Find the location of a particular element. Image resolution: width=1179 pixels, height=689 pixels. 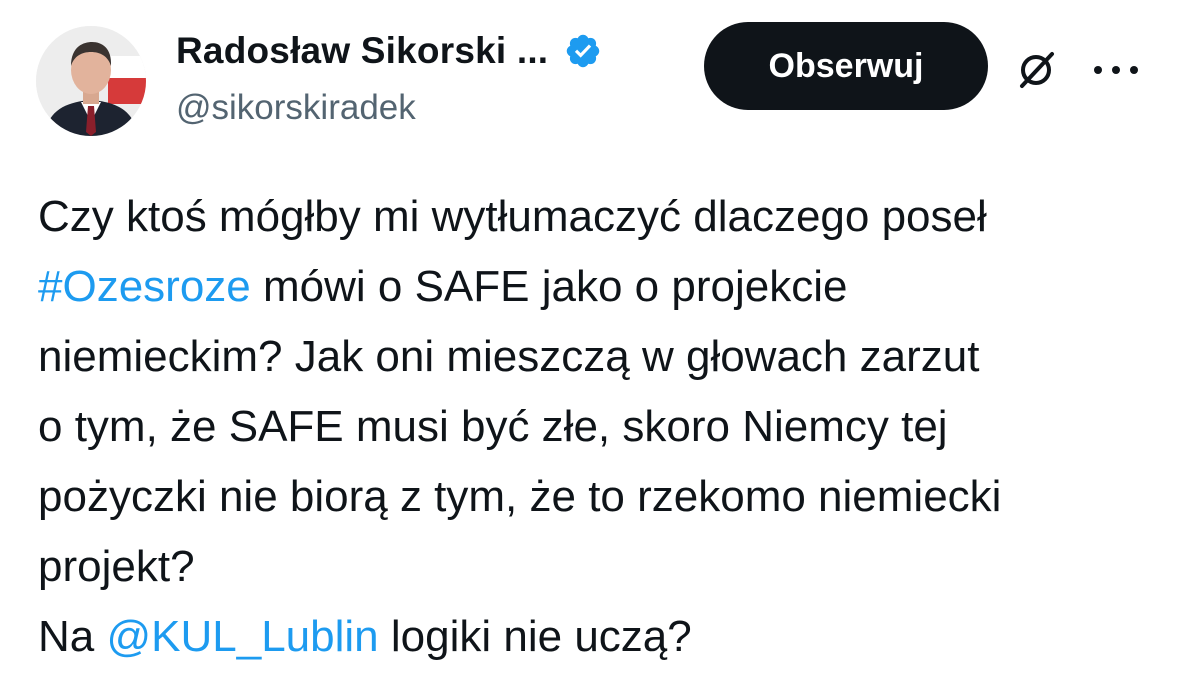

mention-link: @KUL_Lublin is located at coordinates (242, 636).